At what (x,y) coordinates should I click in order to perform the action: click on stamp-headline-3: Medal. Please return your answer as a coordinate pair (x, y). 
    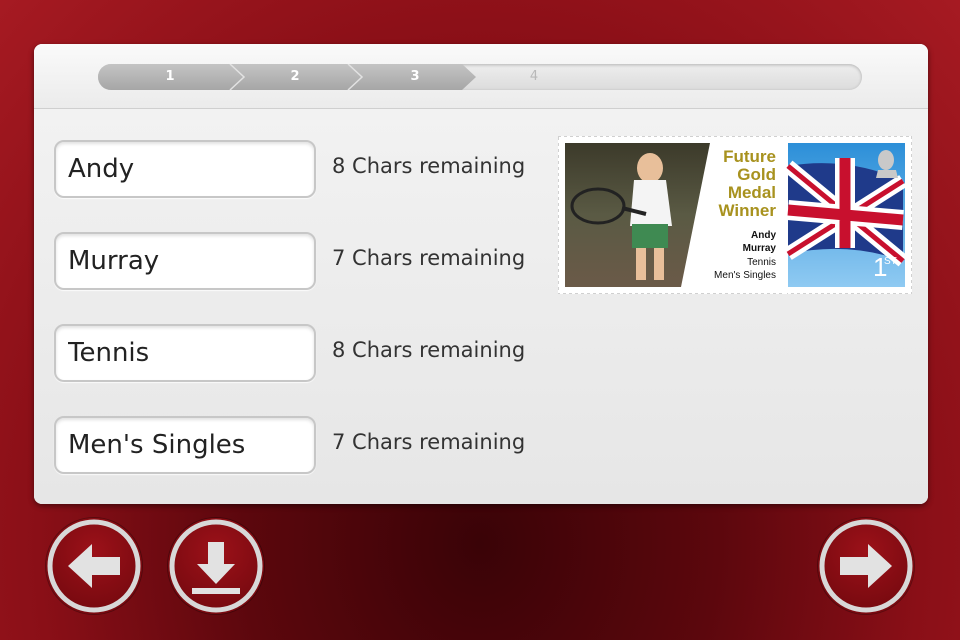
    Looking at the image, I should click on (752, 192).